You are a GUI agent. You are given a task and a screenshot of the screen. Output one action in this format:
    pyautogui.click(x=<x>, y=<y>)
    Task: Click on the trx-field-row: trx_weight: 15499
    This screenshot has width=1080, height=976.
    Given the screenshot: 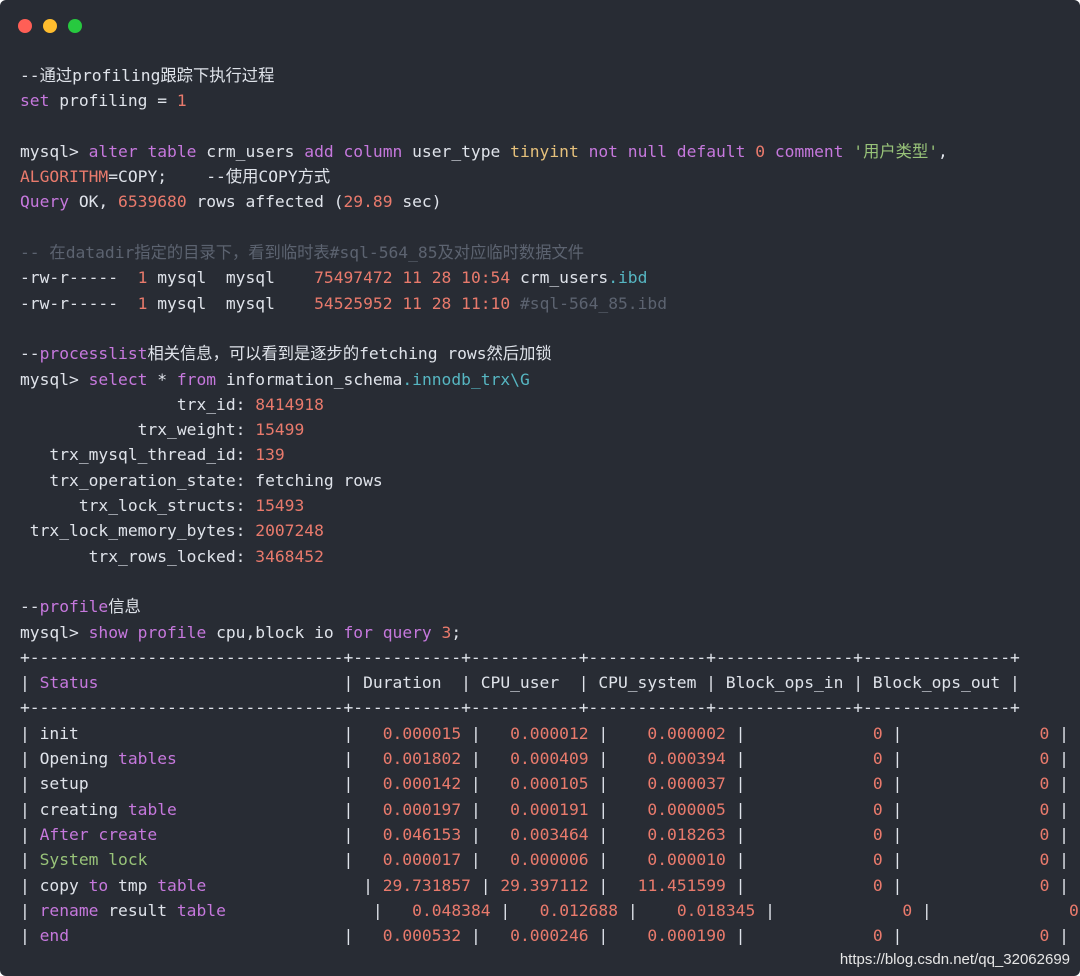 What is the action you would take?
    pyautogui.click(x=550, y=429)
    